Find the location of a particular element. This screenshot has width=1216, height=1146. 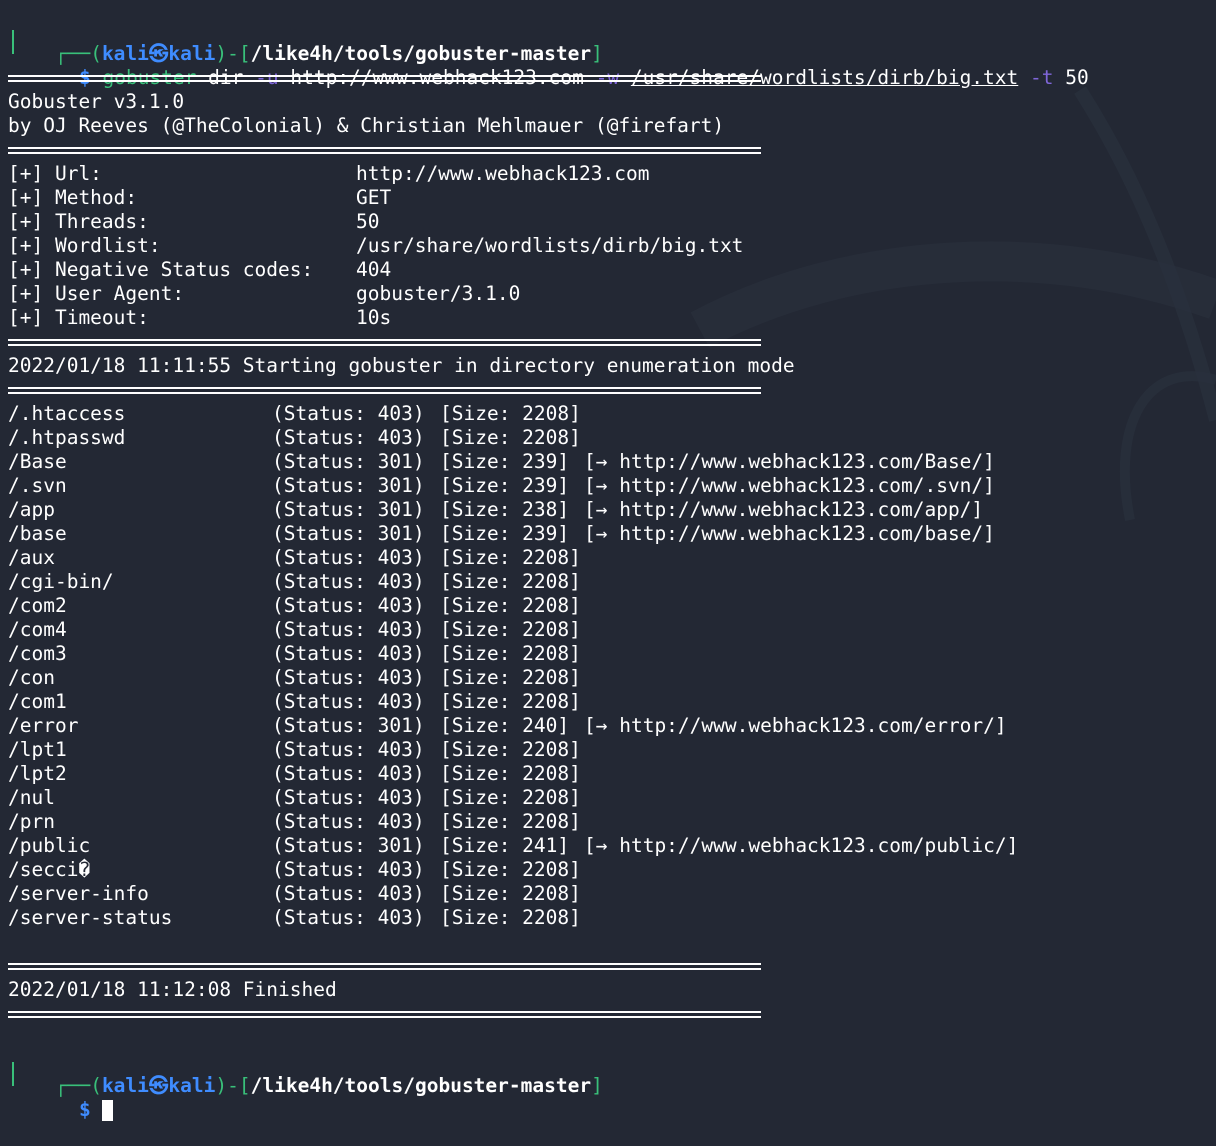

config-value: 404 is located at coordinates (374, 269).